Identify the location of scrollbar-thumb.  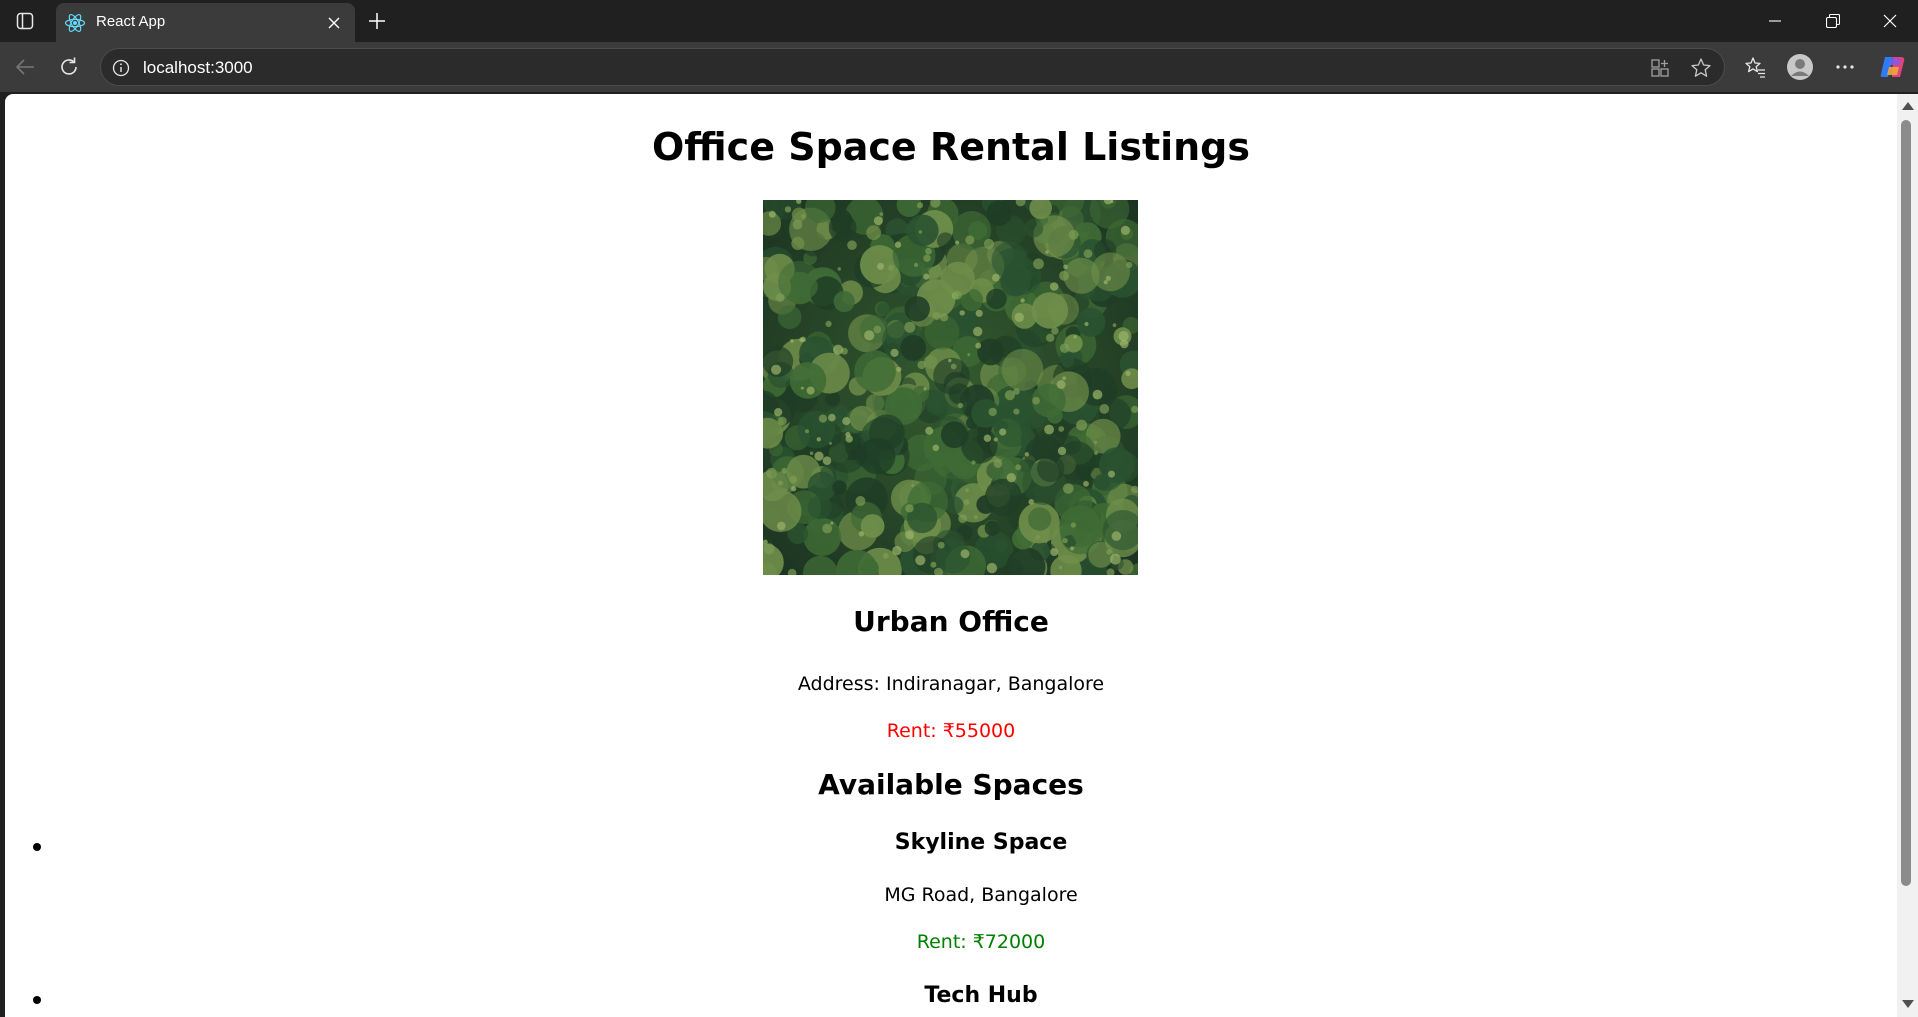
(1906, 503).